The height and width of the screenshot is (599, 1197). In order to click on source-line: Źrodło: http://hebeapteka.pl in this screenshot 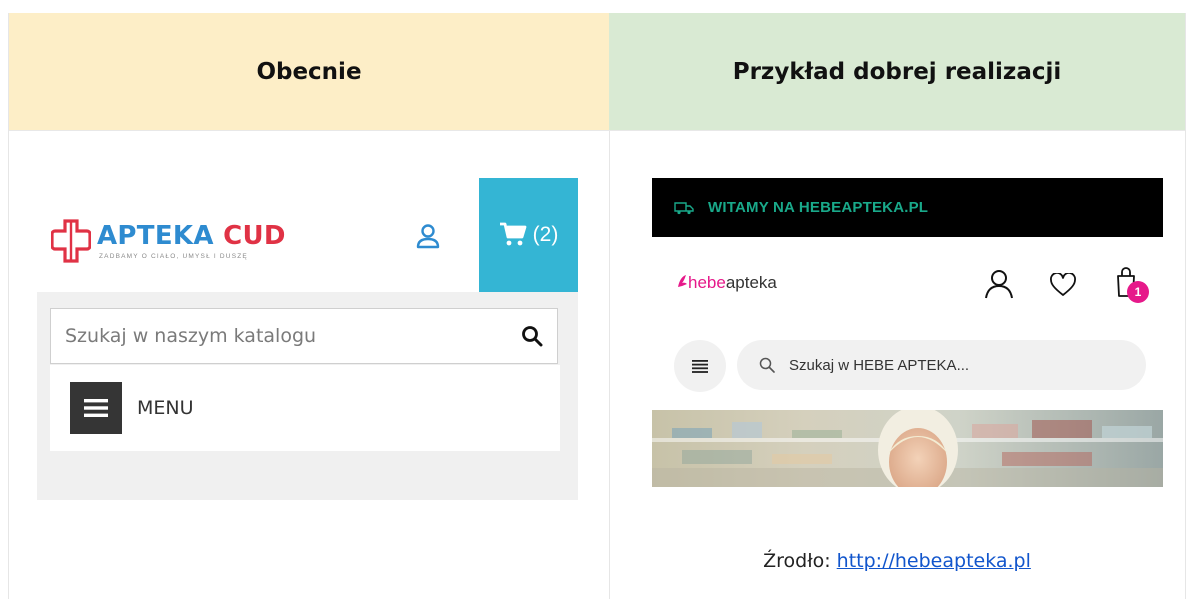, I will do `click(897, 561)`.